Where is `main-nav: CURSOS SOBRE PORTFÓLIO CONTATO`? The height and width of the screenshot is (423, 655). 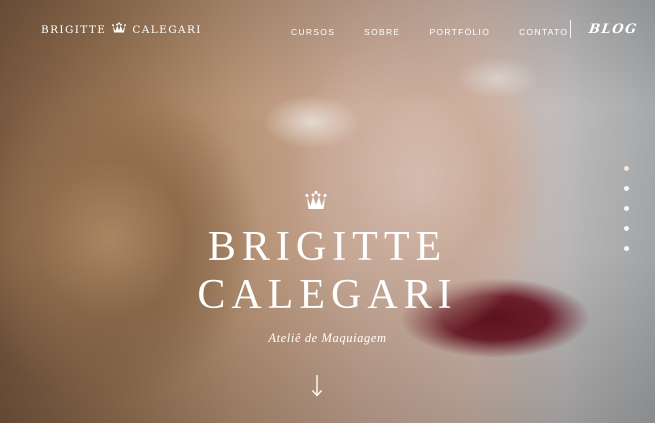 main-nav: CURSOS SOBRE PORTFÓLIO CONTATO is located at coordinates (444, 32).